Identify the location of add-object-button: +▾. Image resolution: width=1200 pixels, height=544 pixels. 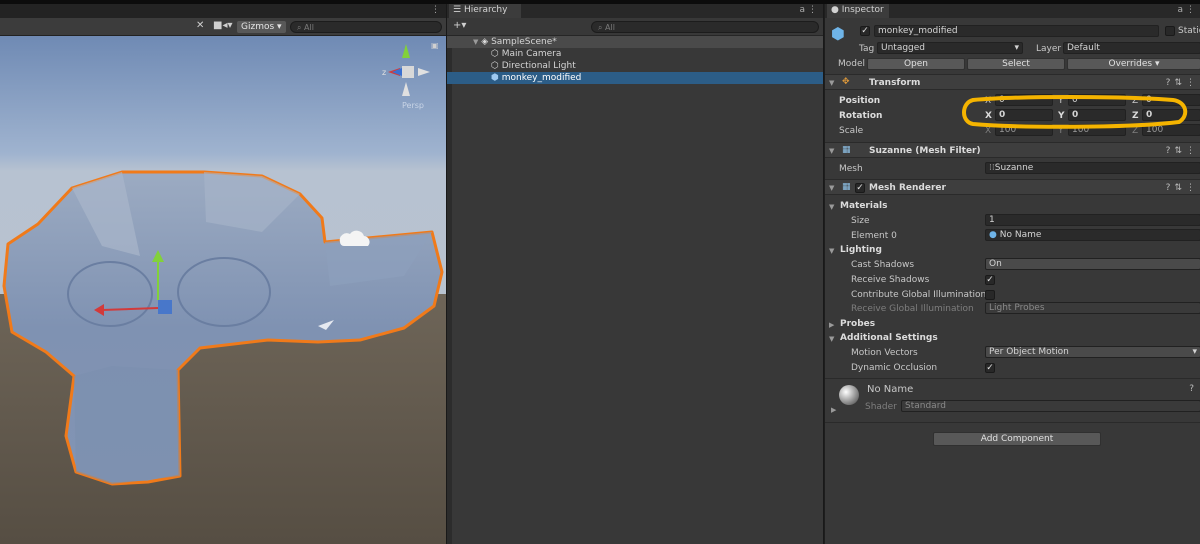
(459, 25).